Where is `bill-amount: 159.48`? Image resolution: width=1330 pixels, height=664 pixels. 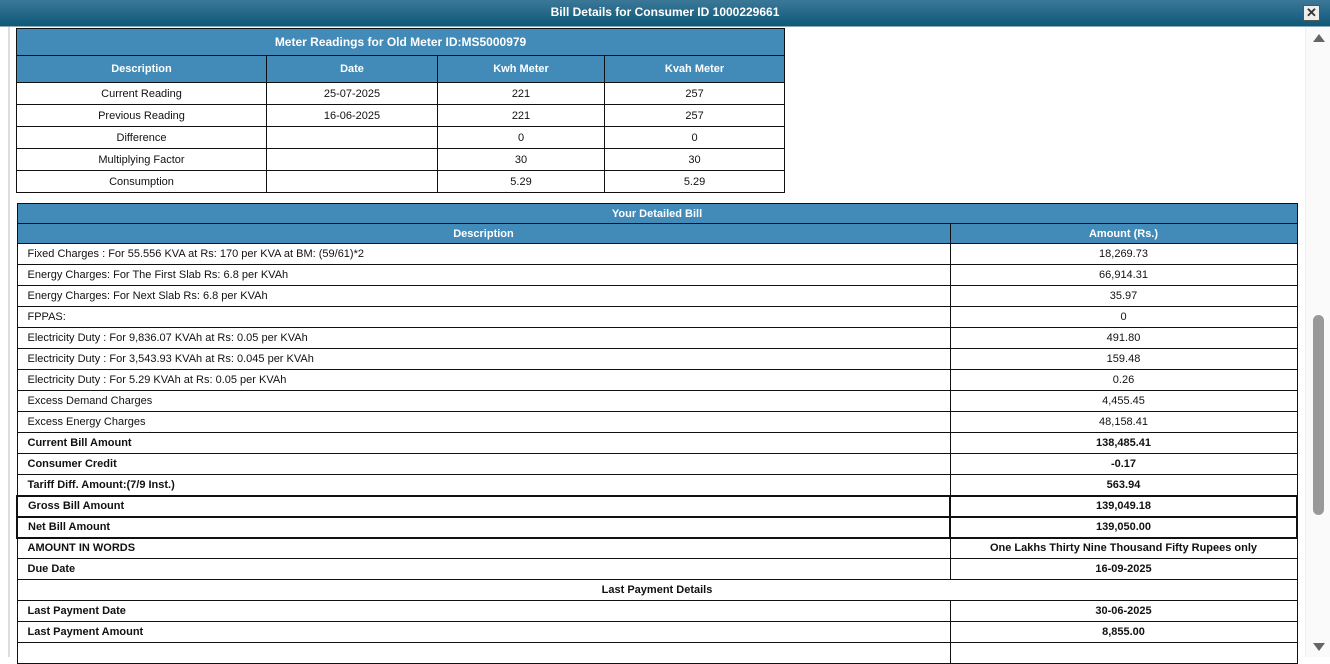
bill-amount: 159.48 is located at coordinates (1123, 359).